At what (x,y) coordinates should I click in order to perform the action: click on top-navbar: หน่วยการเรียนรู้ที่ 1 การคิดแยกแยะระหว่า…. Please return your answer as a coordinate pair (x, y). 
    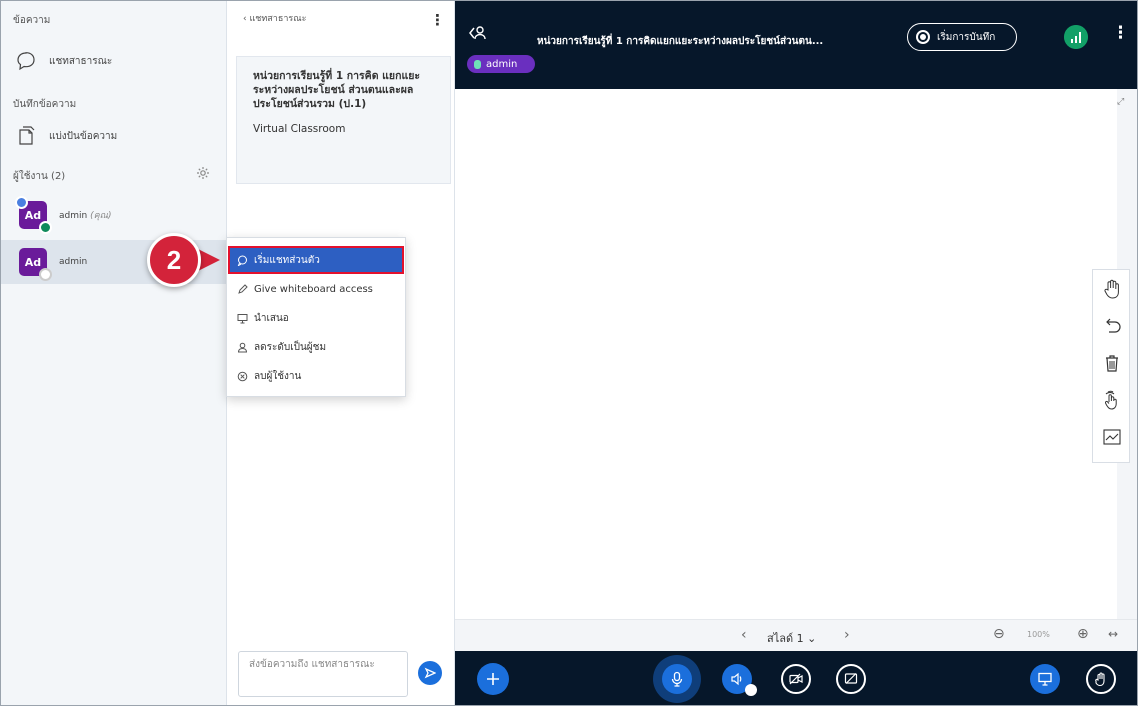
    Looking at the image, I should click on (796, 45).